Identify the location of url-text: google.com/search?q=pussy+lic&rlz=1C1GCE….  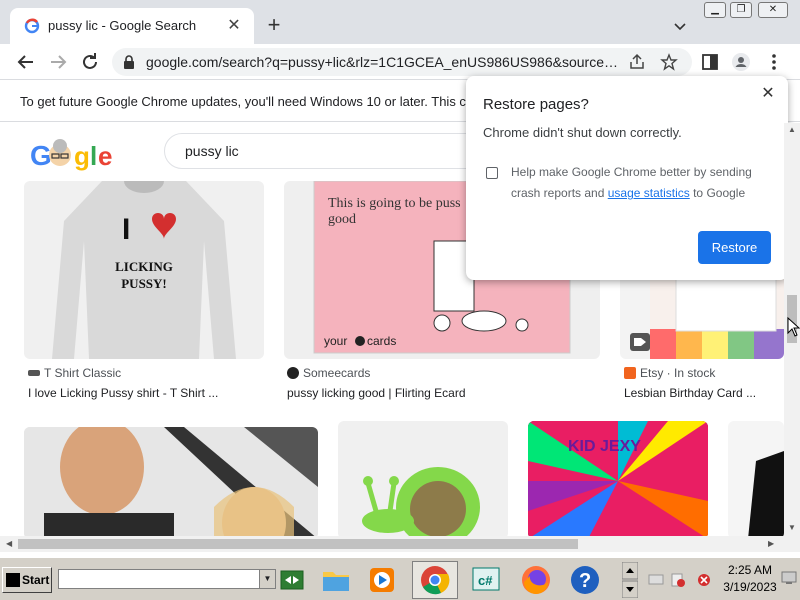
(386, 62).